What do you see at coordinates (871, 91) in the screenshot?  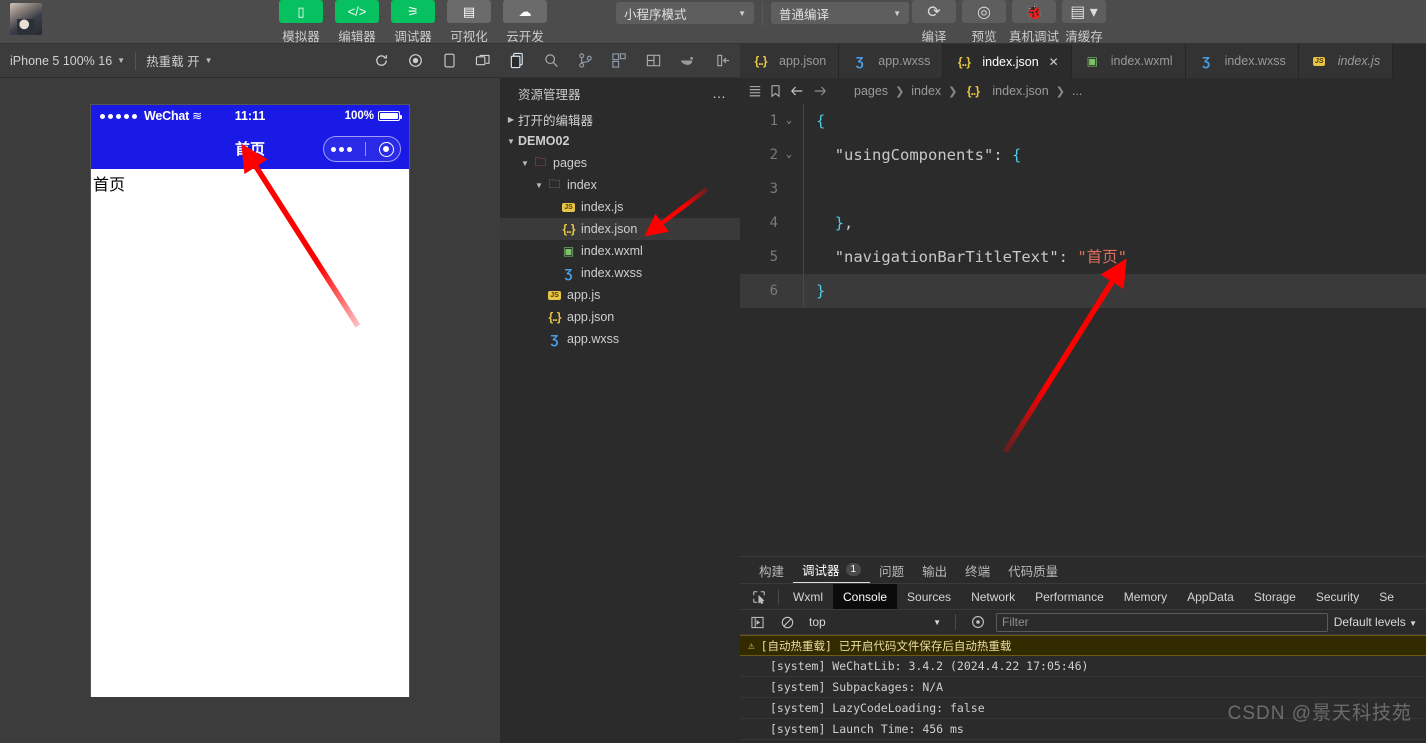 I see `breadcrumb-segment: pages` at bounding box center [871, 91].